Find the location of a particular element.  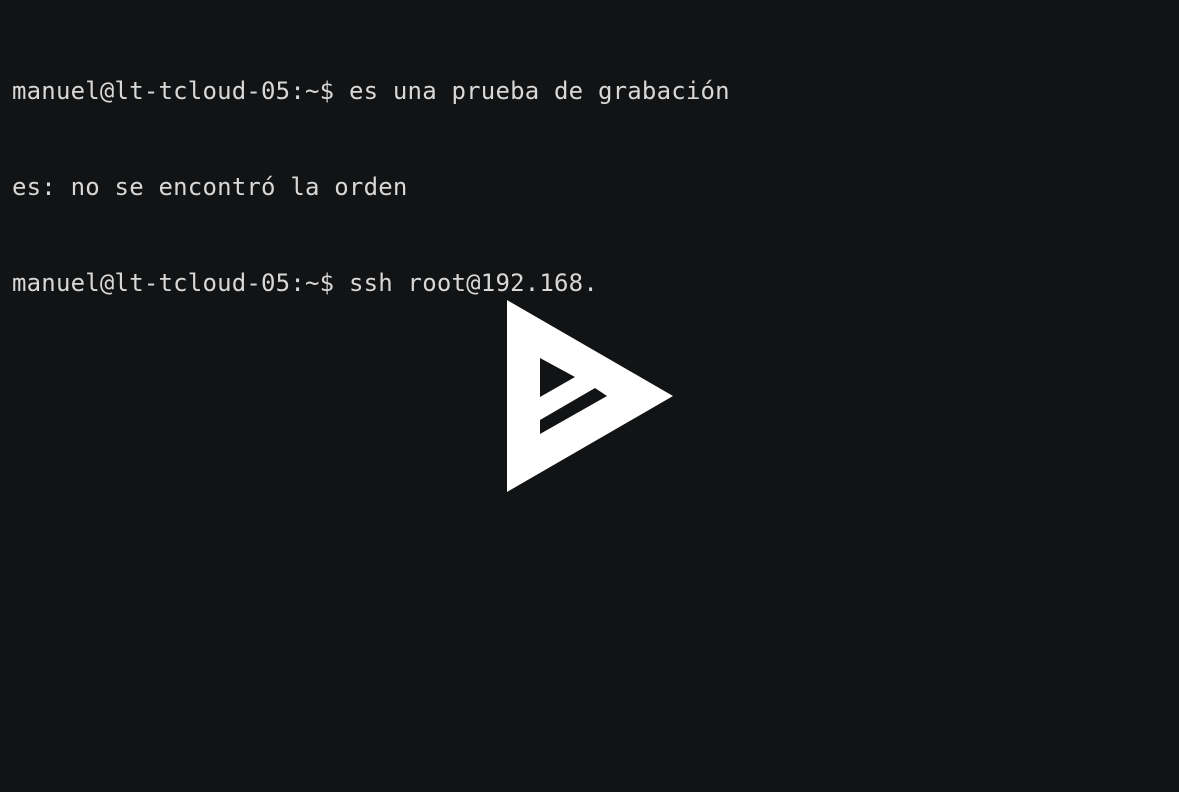

asciinema-play-icon is located at coordinates (590, 396).